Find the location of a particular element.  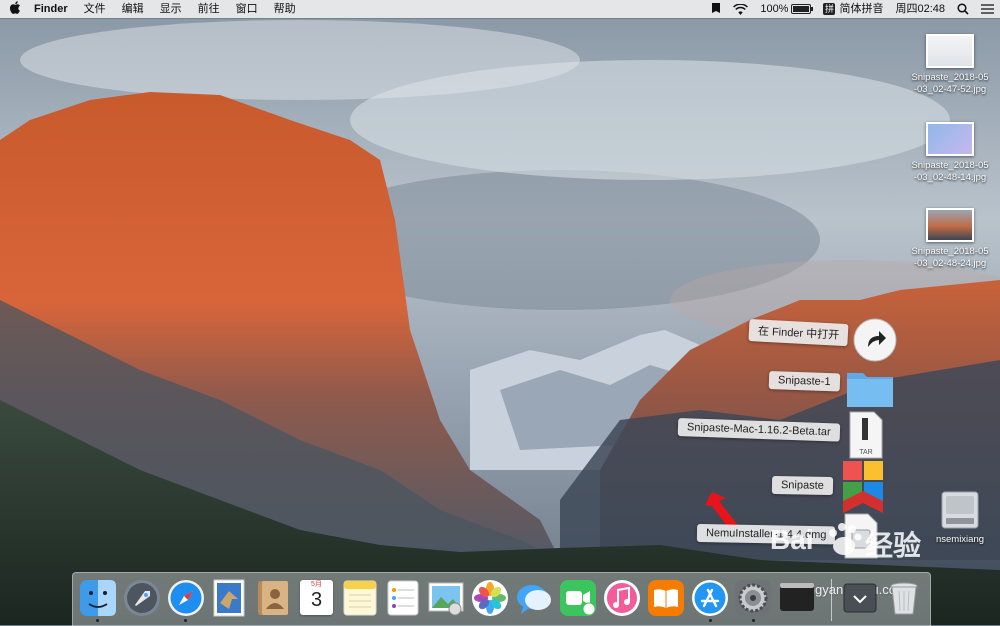

mail-stamp-icon is located at coordinates (229, 598).